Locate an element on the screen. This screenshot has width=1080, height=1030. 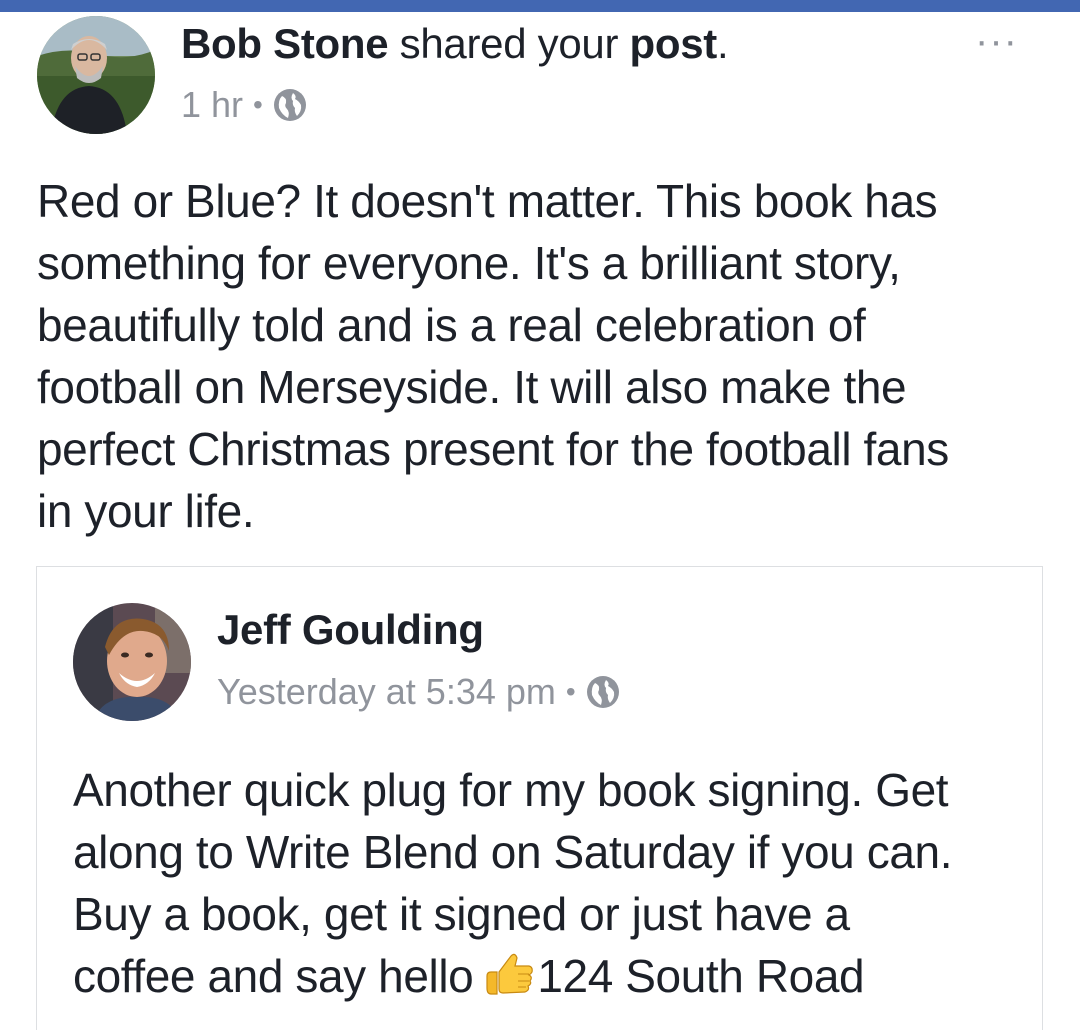
action-text: shared your is located at coordinates (509, 43).